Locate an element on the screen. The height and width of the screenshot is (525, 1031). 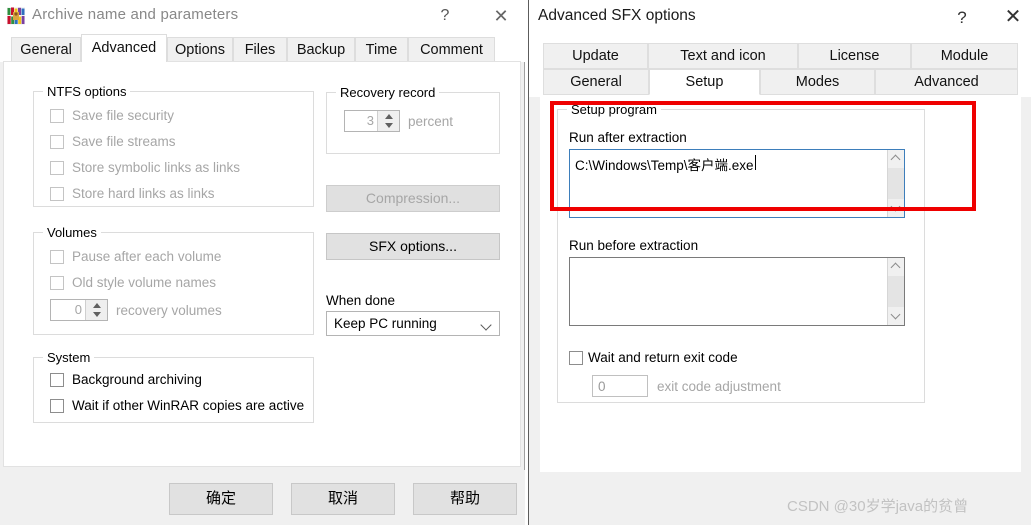
recovery-record-unit-label: percent is located at coordinates (431, 121).